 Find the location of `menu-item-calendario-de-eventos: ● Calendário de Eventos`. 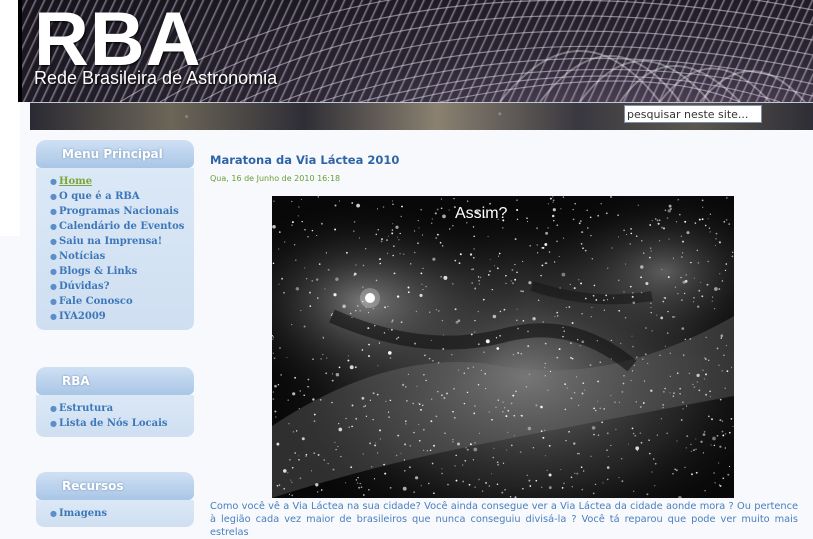

menu-item-calendario-de-eventos: ● Calendário de Eventos is located at coordinates (122, 226).